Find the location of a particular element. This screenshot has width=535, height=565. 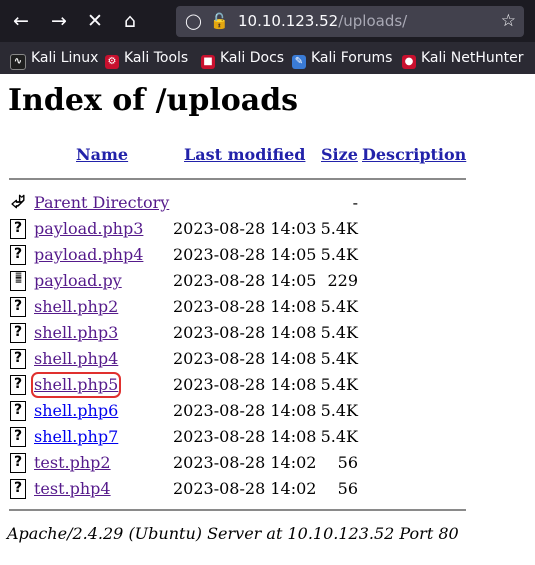

table-row: ? shell.php5 2023-08-28 14:08 5.4K is located at coordinates (267, 385).